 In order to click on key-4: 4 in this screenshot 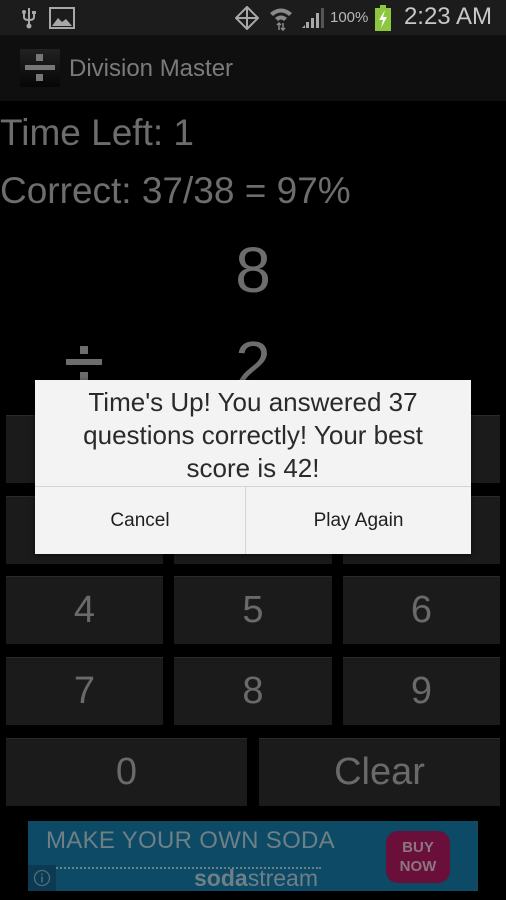, I will do `click(84, 610)`.